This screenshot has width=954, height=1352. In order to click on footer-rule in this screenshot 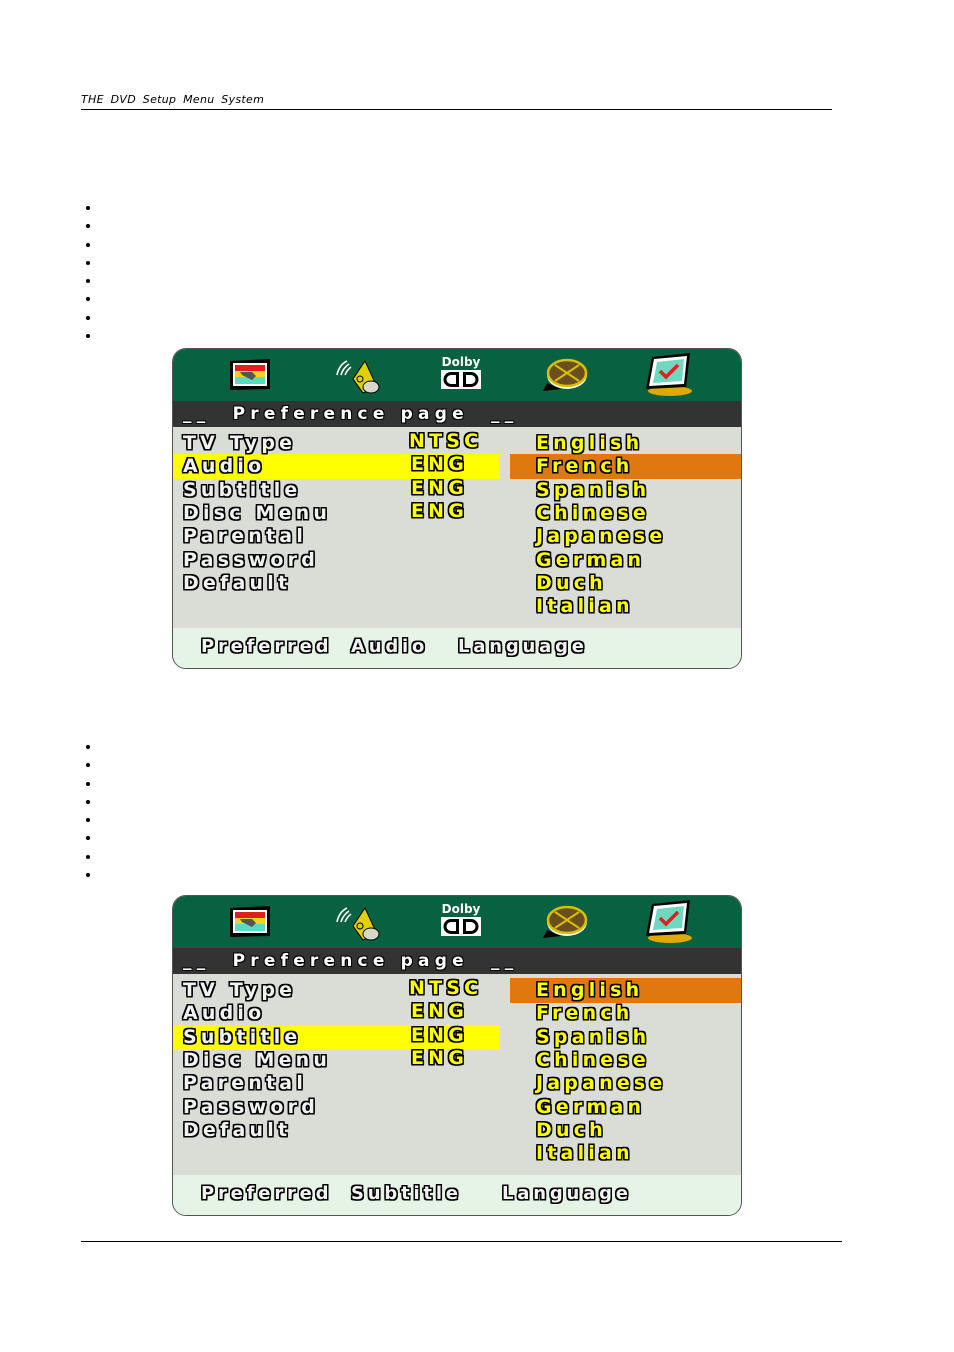, I will do `click(461, 1241)`.